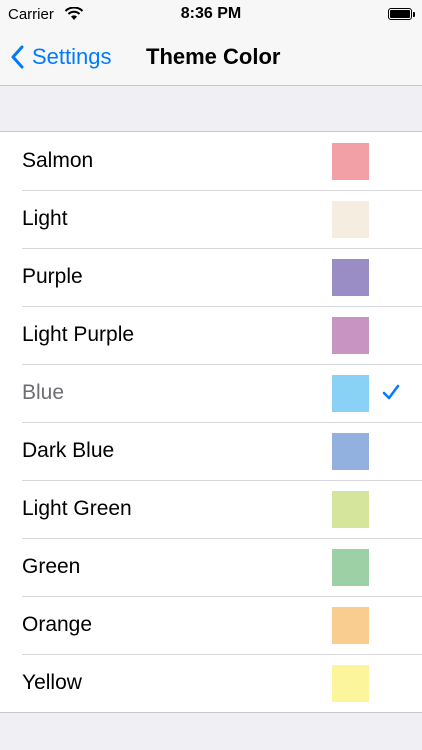  I want to click on theme-label: Light Purple, so click(78, 334).